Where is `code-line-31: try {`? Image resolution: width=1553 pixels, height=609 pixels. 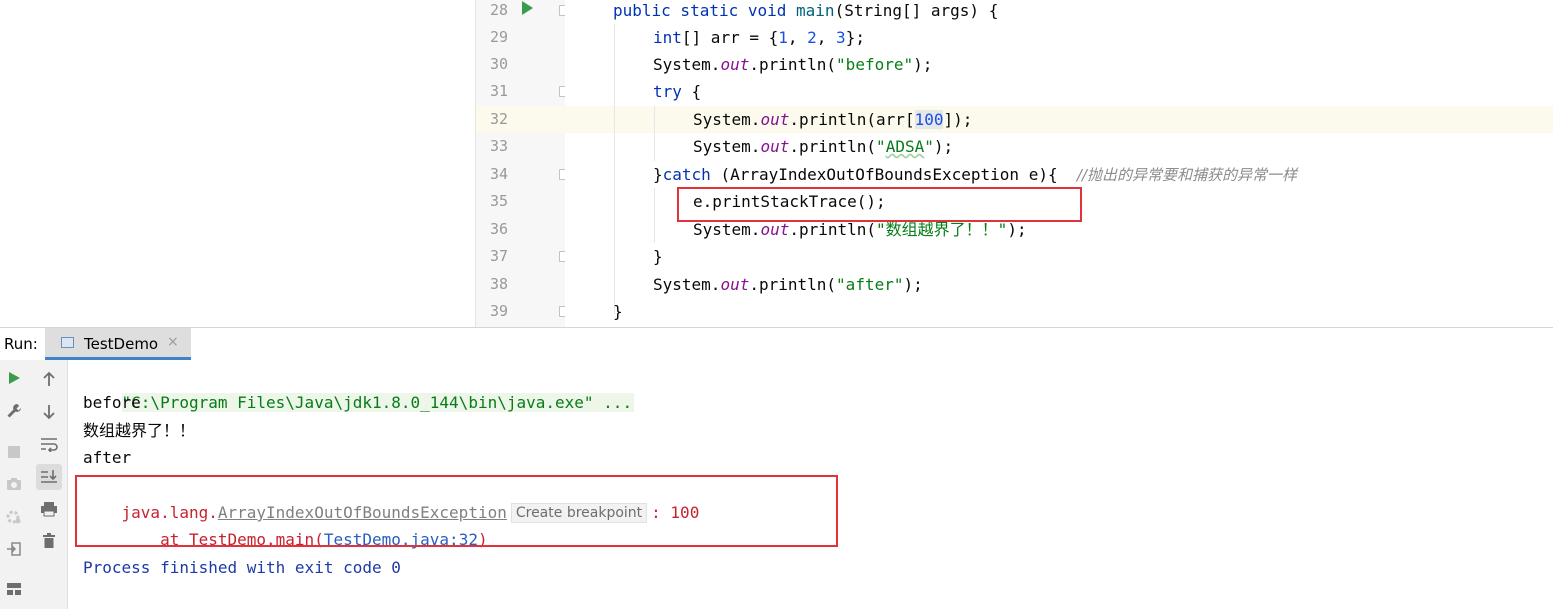
code-line-31: try { is located at coordinates (1103, 91).